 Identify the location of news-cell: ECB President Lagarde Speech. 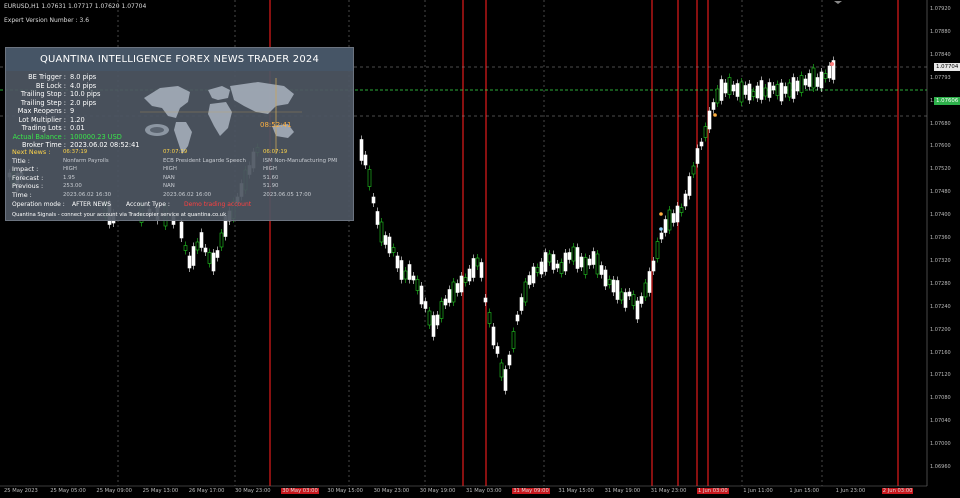
(204, 160).